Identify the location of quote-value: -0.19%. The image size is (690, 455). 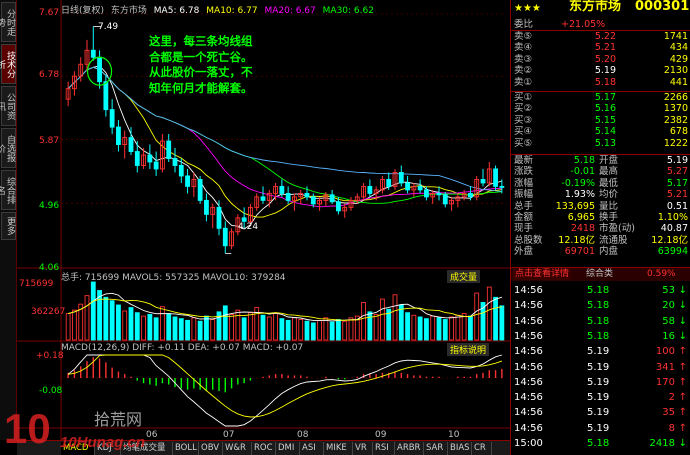
(578, 183).